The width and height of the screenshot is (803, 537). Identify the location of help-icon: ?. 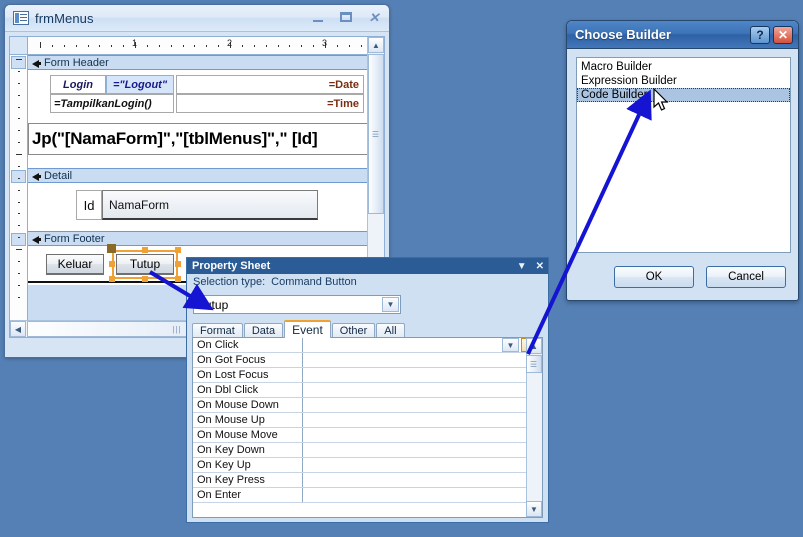
(760, 35).